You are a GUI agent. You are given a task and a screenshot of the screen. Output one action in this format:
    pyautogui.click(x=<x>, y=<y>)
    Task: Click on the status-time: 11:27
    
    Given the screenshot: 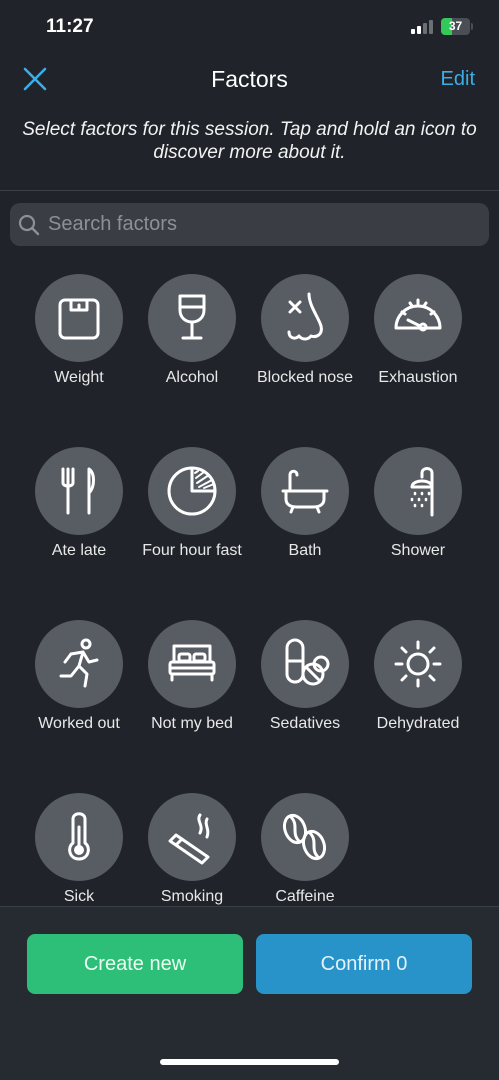 What is the action you would take?
    pyautogui.click(x=70, y=26)
    